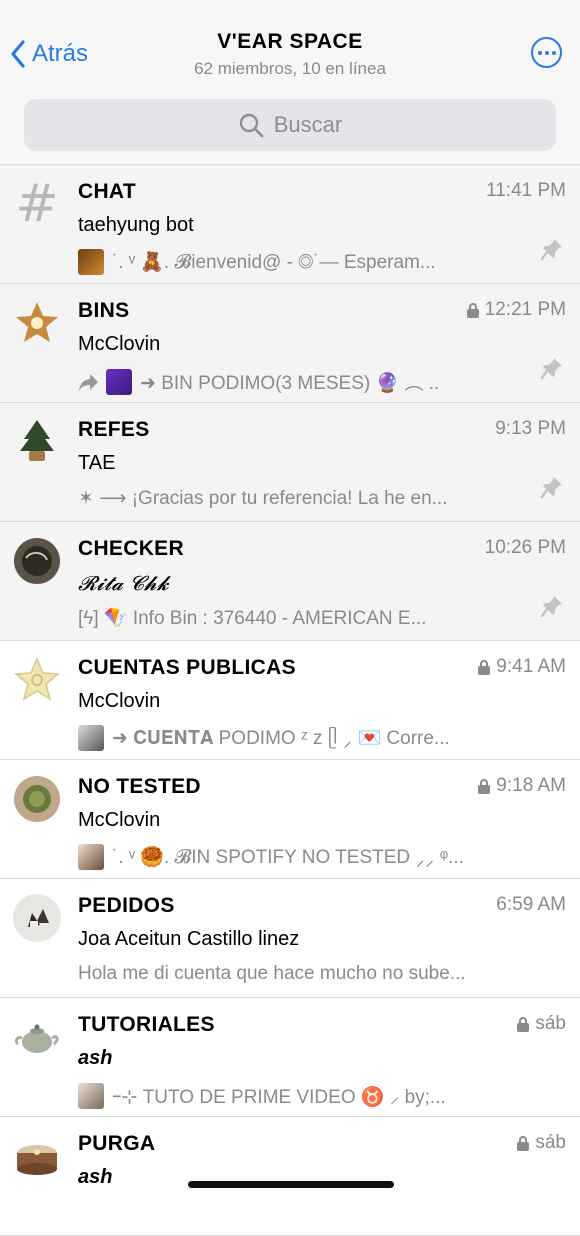  Describe the element at coordinates (251, 125) in the screenshot. I see `search-icon` at that location.